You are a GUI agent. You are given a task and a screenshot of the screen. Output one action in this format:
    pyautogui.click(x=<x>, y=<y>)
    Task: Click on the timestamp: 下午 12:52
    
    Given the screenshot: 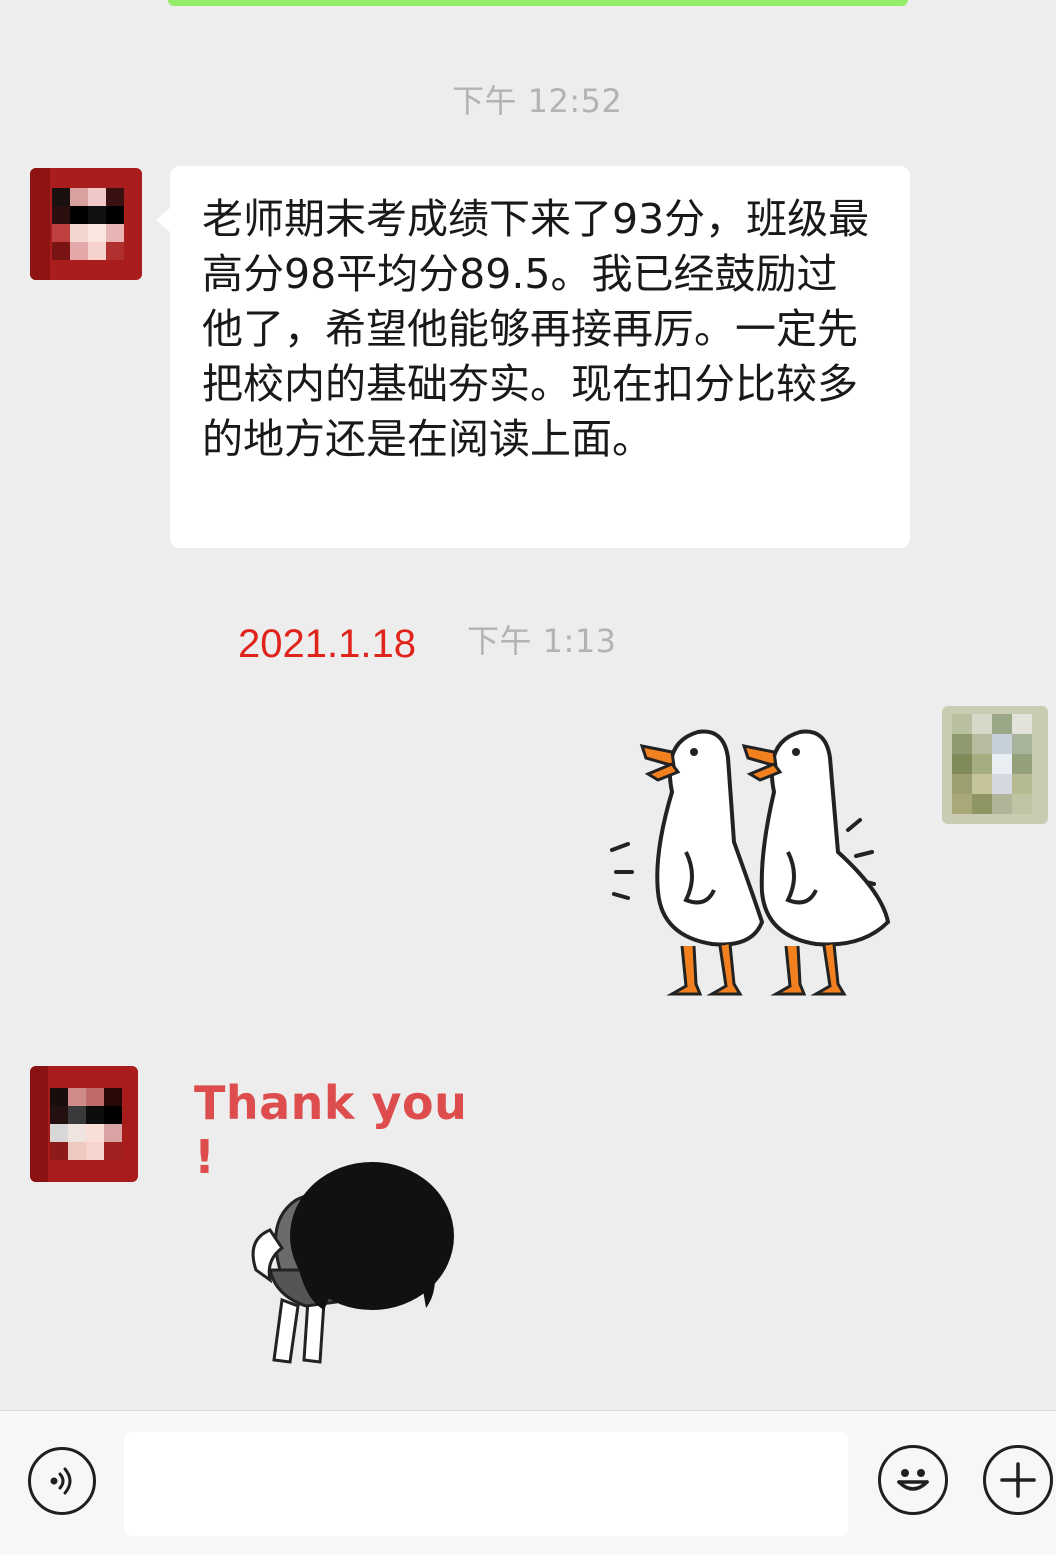 What is the action you would take?
    pyautogui.click(x=537, y=101)
    